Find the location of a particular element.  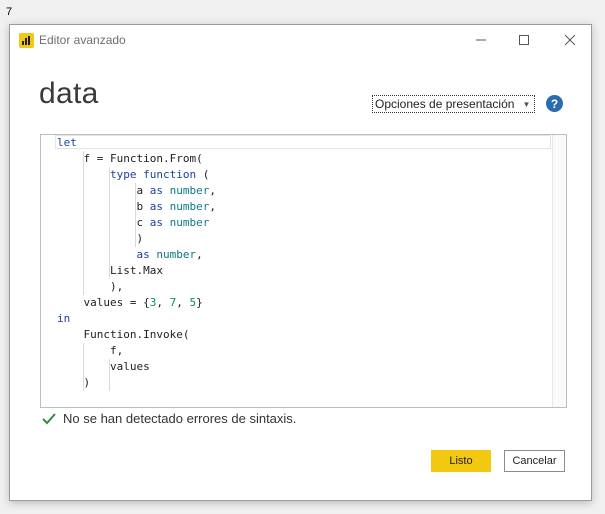

code-line: b as number, is located at coordinates (136, 206).